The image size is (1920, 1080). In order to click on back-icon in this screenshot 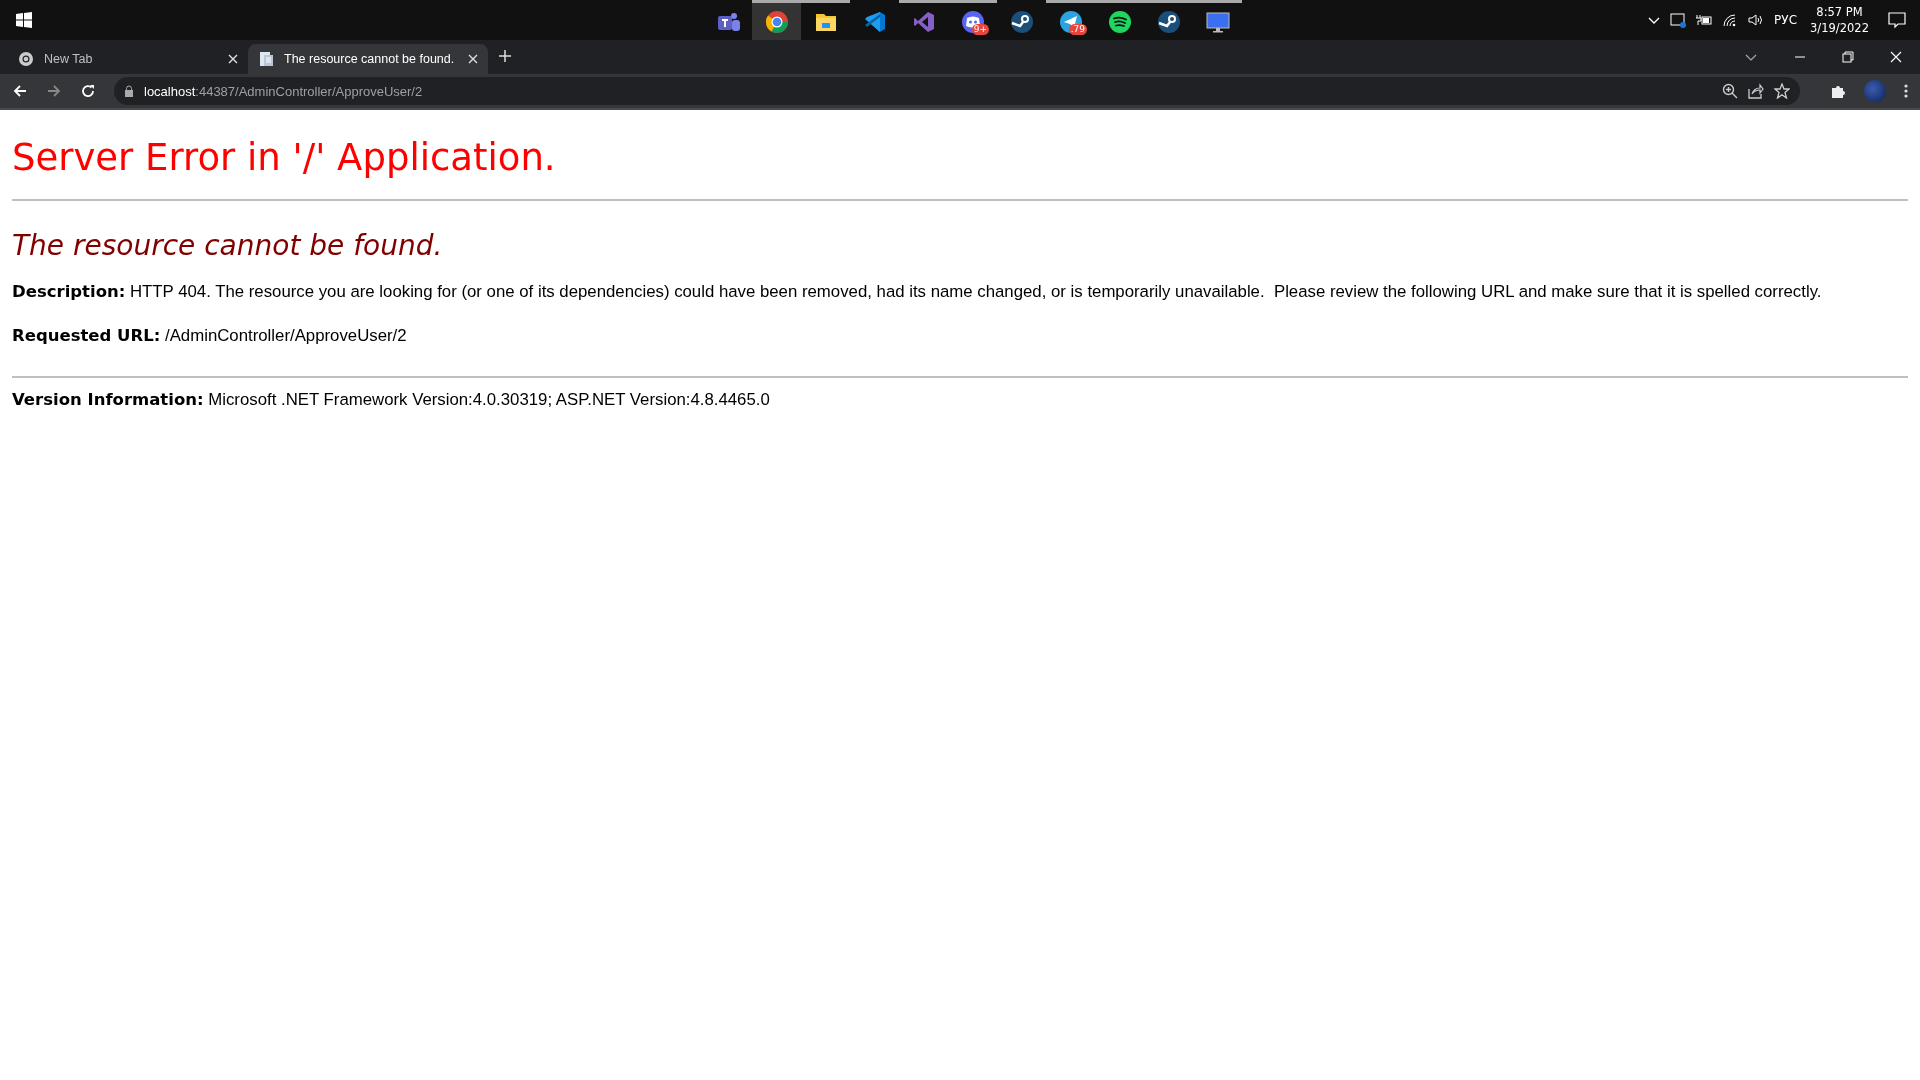, I will do `click(20, 91)`.